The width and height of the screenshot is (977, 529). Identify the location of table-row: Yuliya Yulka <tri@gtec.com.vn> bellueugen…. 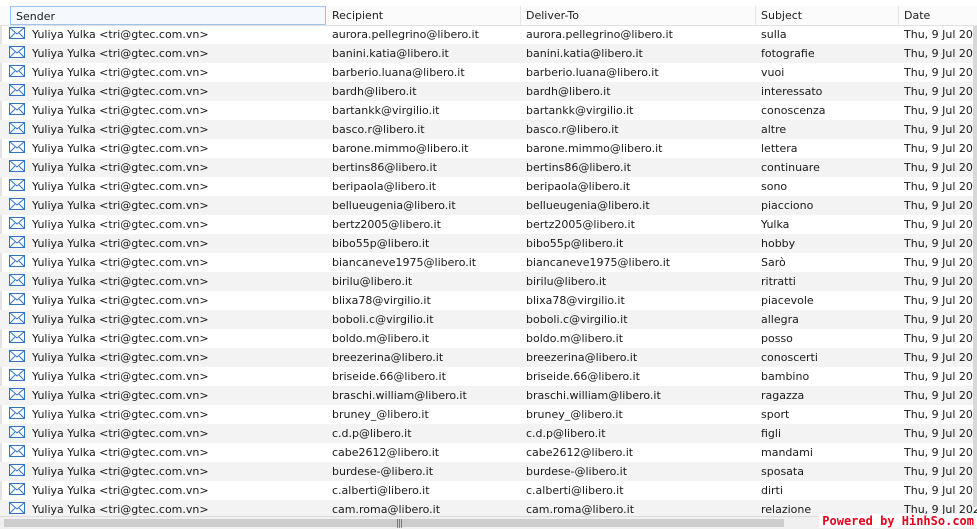
(488, 205).